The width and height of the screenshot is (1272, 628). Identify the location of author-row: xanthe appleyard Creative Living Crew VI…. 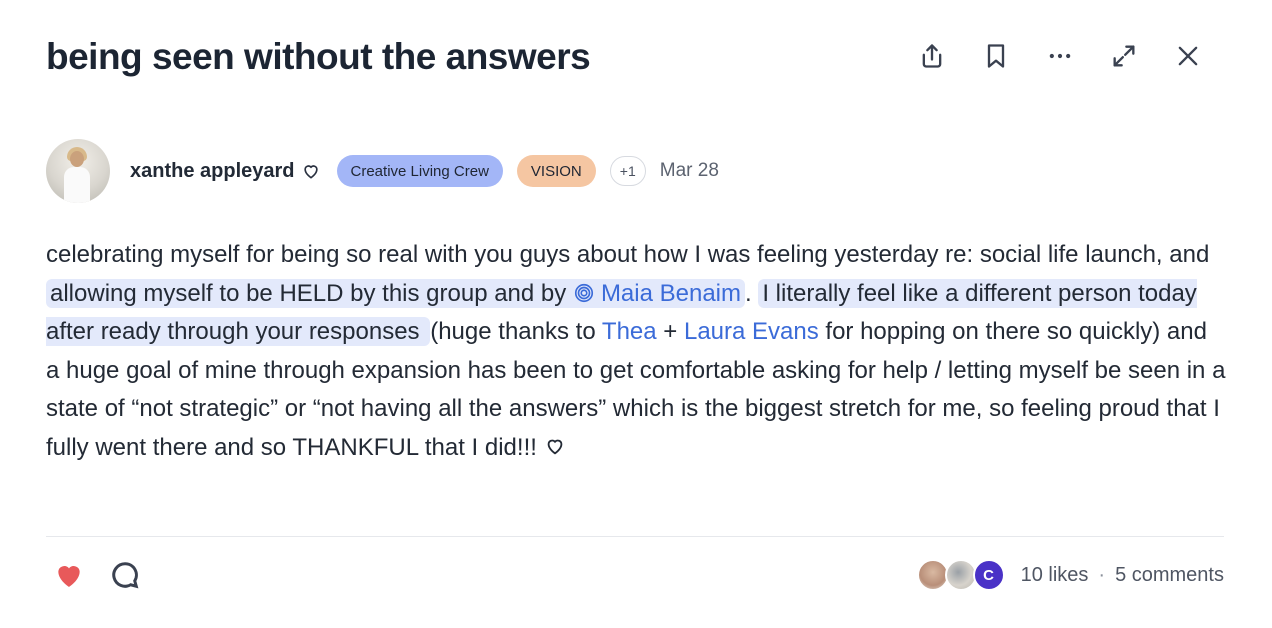
(382, 171).